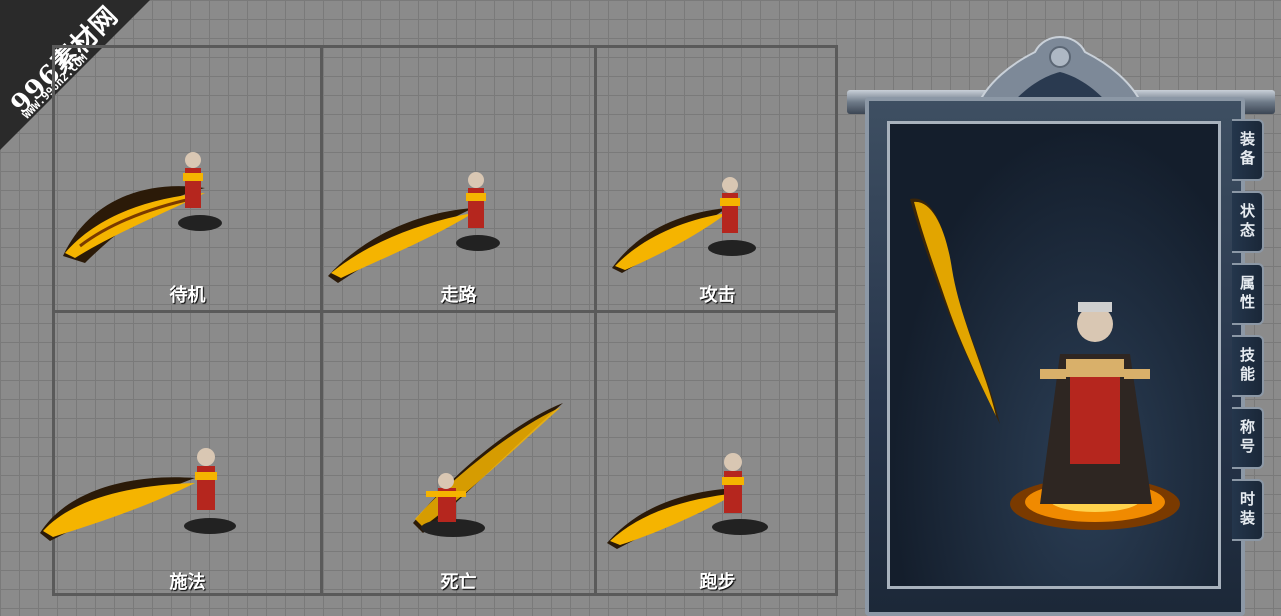 This screenshot has height=616, width=1281. I want to click on tab-equipment: 装备, so click(1248, 150).